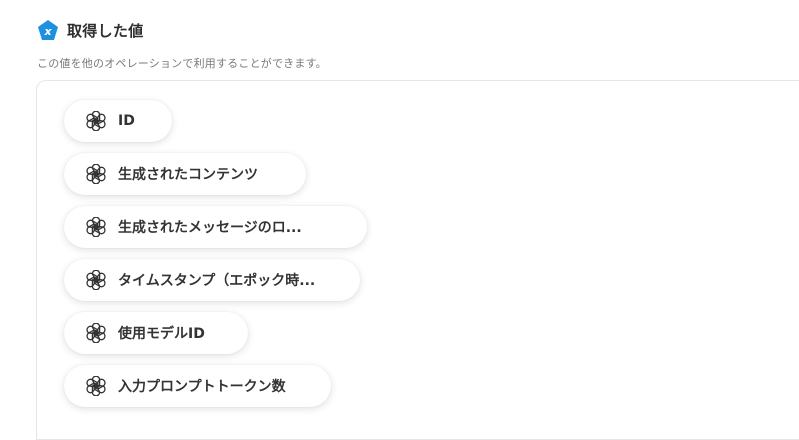 The image size is (799, 440). Describe the element at coordinates (188, 175) in the screenshot. I see `value-chip-label: 生成されたコンテンツ` at that location.